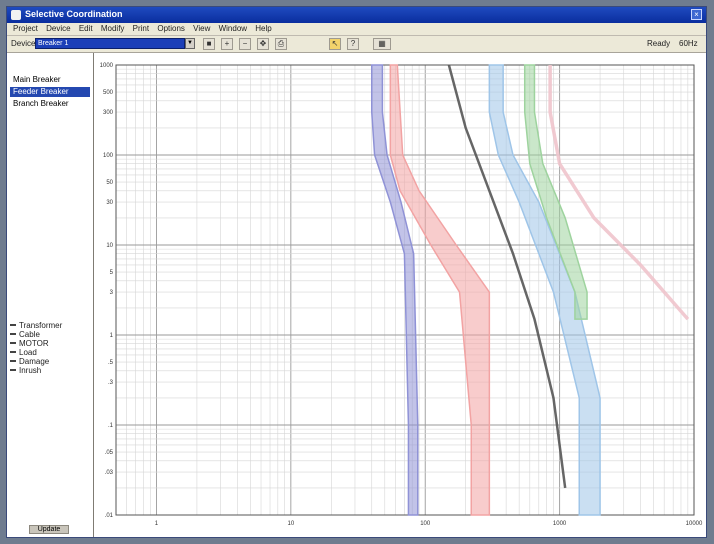 Image resolution: width=714 pixels, height=544 pixels. What do you see at coordinates (356, 15) in the screenshot?
I see `title-bar: Selective Coordination ×` at bounding box center [356, 15].